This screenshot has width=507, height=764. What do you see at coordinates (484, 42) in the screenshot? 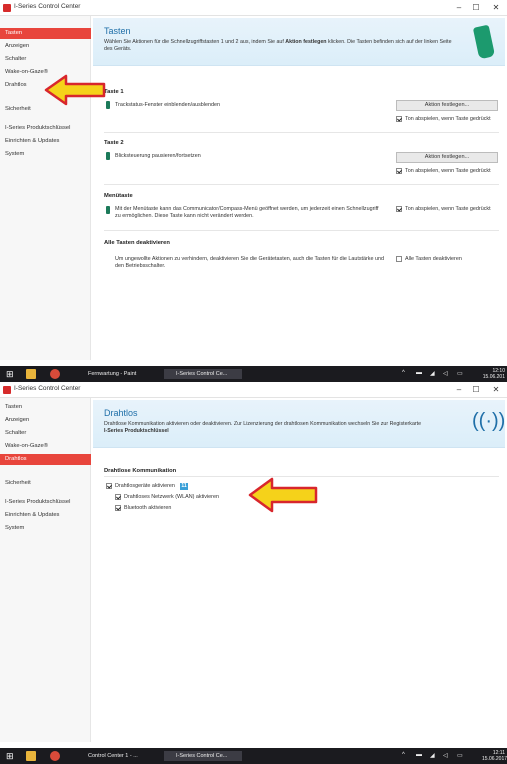
I see `device-icon` at bounding box center [484, 42].